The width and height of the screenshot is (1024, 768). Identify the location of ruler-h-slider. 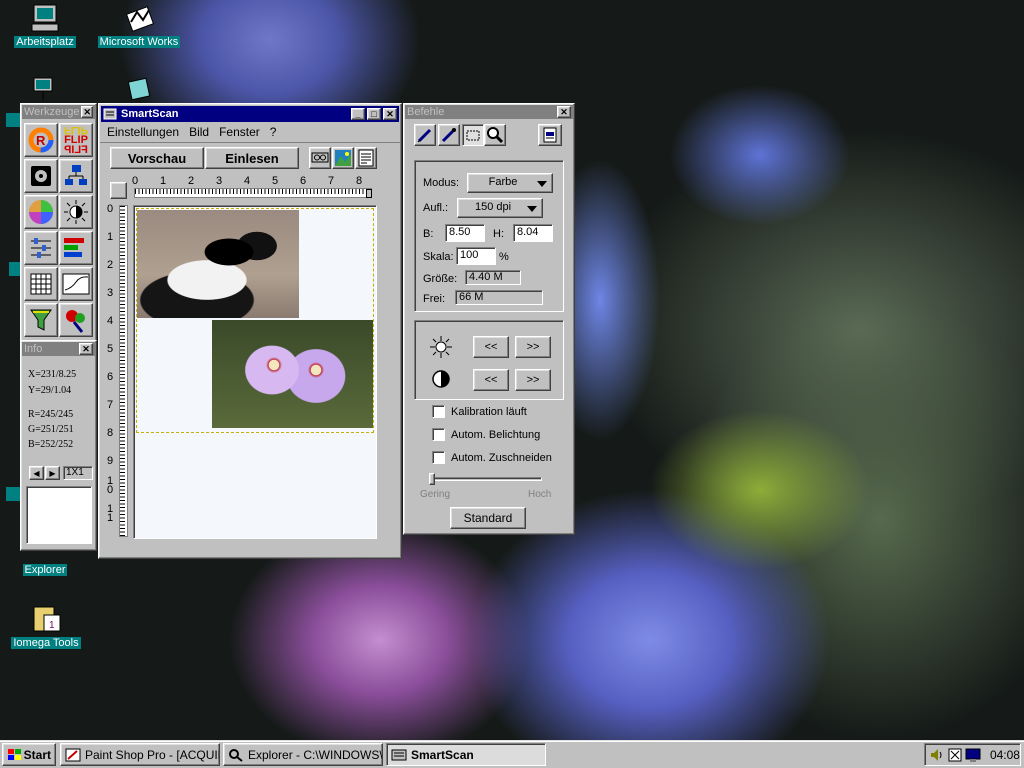
(369, 193).